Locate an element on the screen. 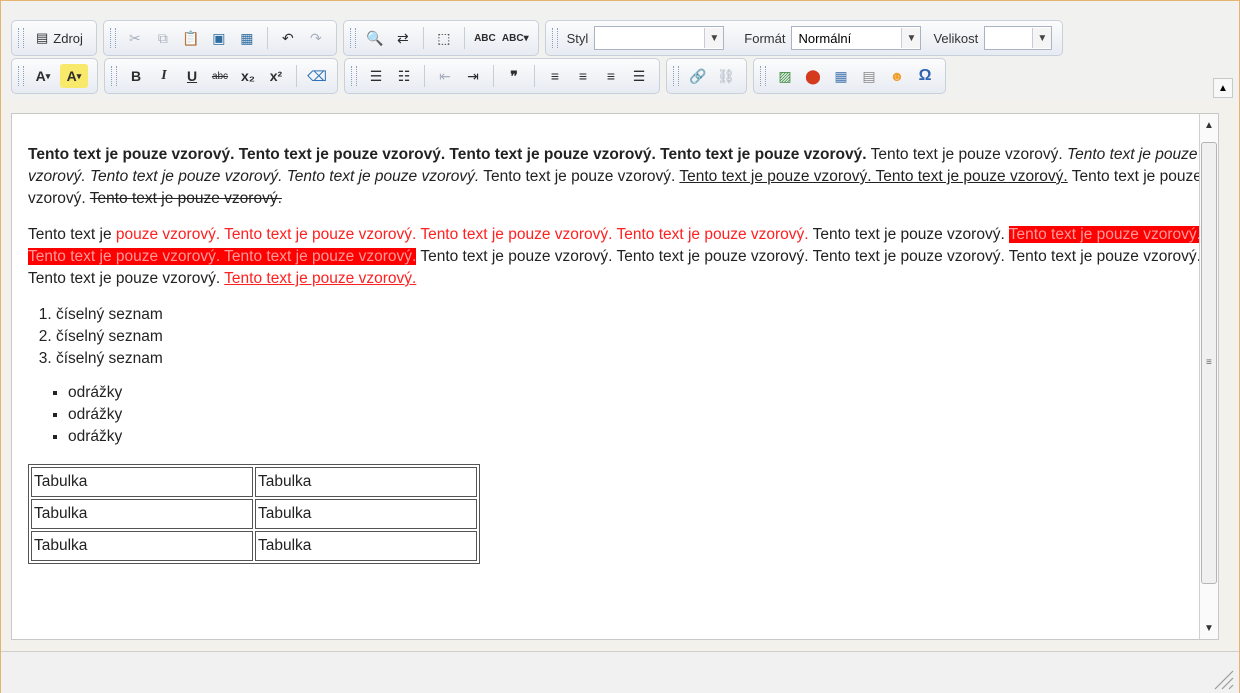  align-right-icon: ≡ is located at coordinates (611, 76).